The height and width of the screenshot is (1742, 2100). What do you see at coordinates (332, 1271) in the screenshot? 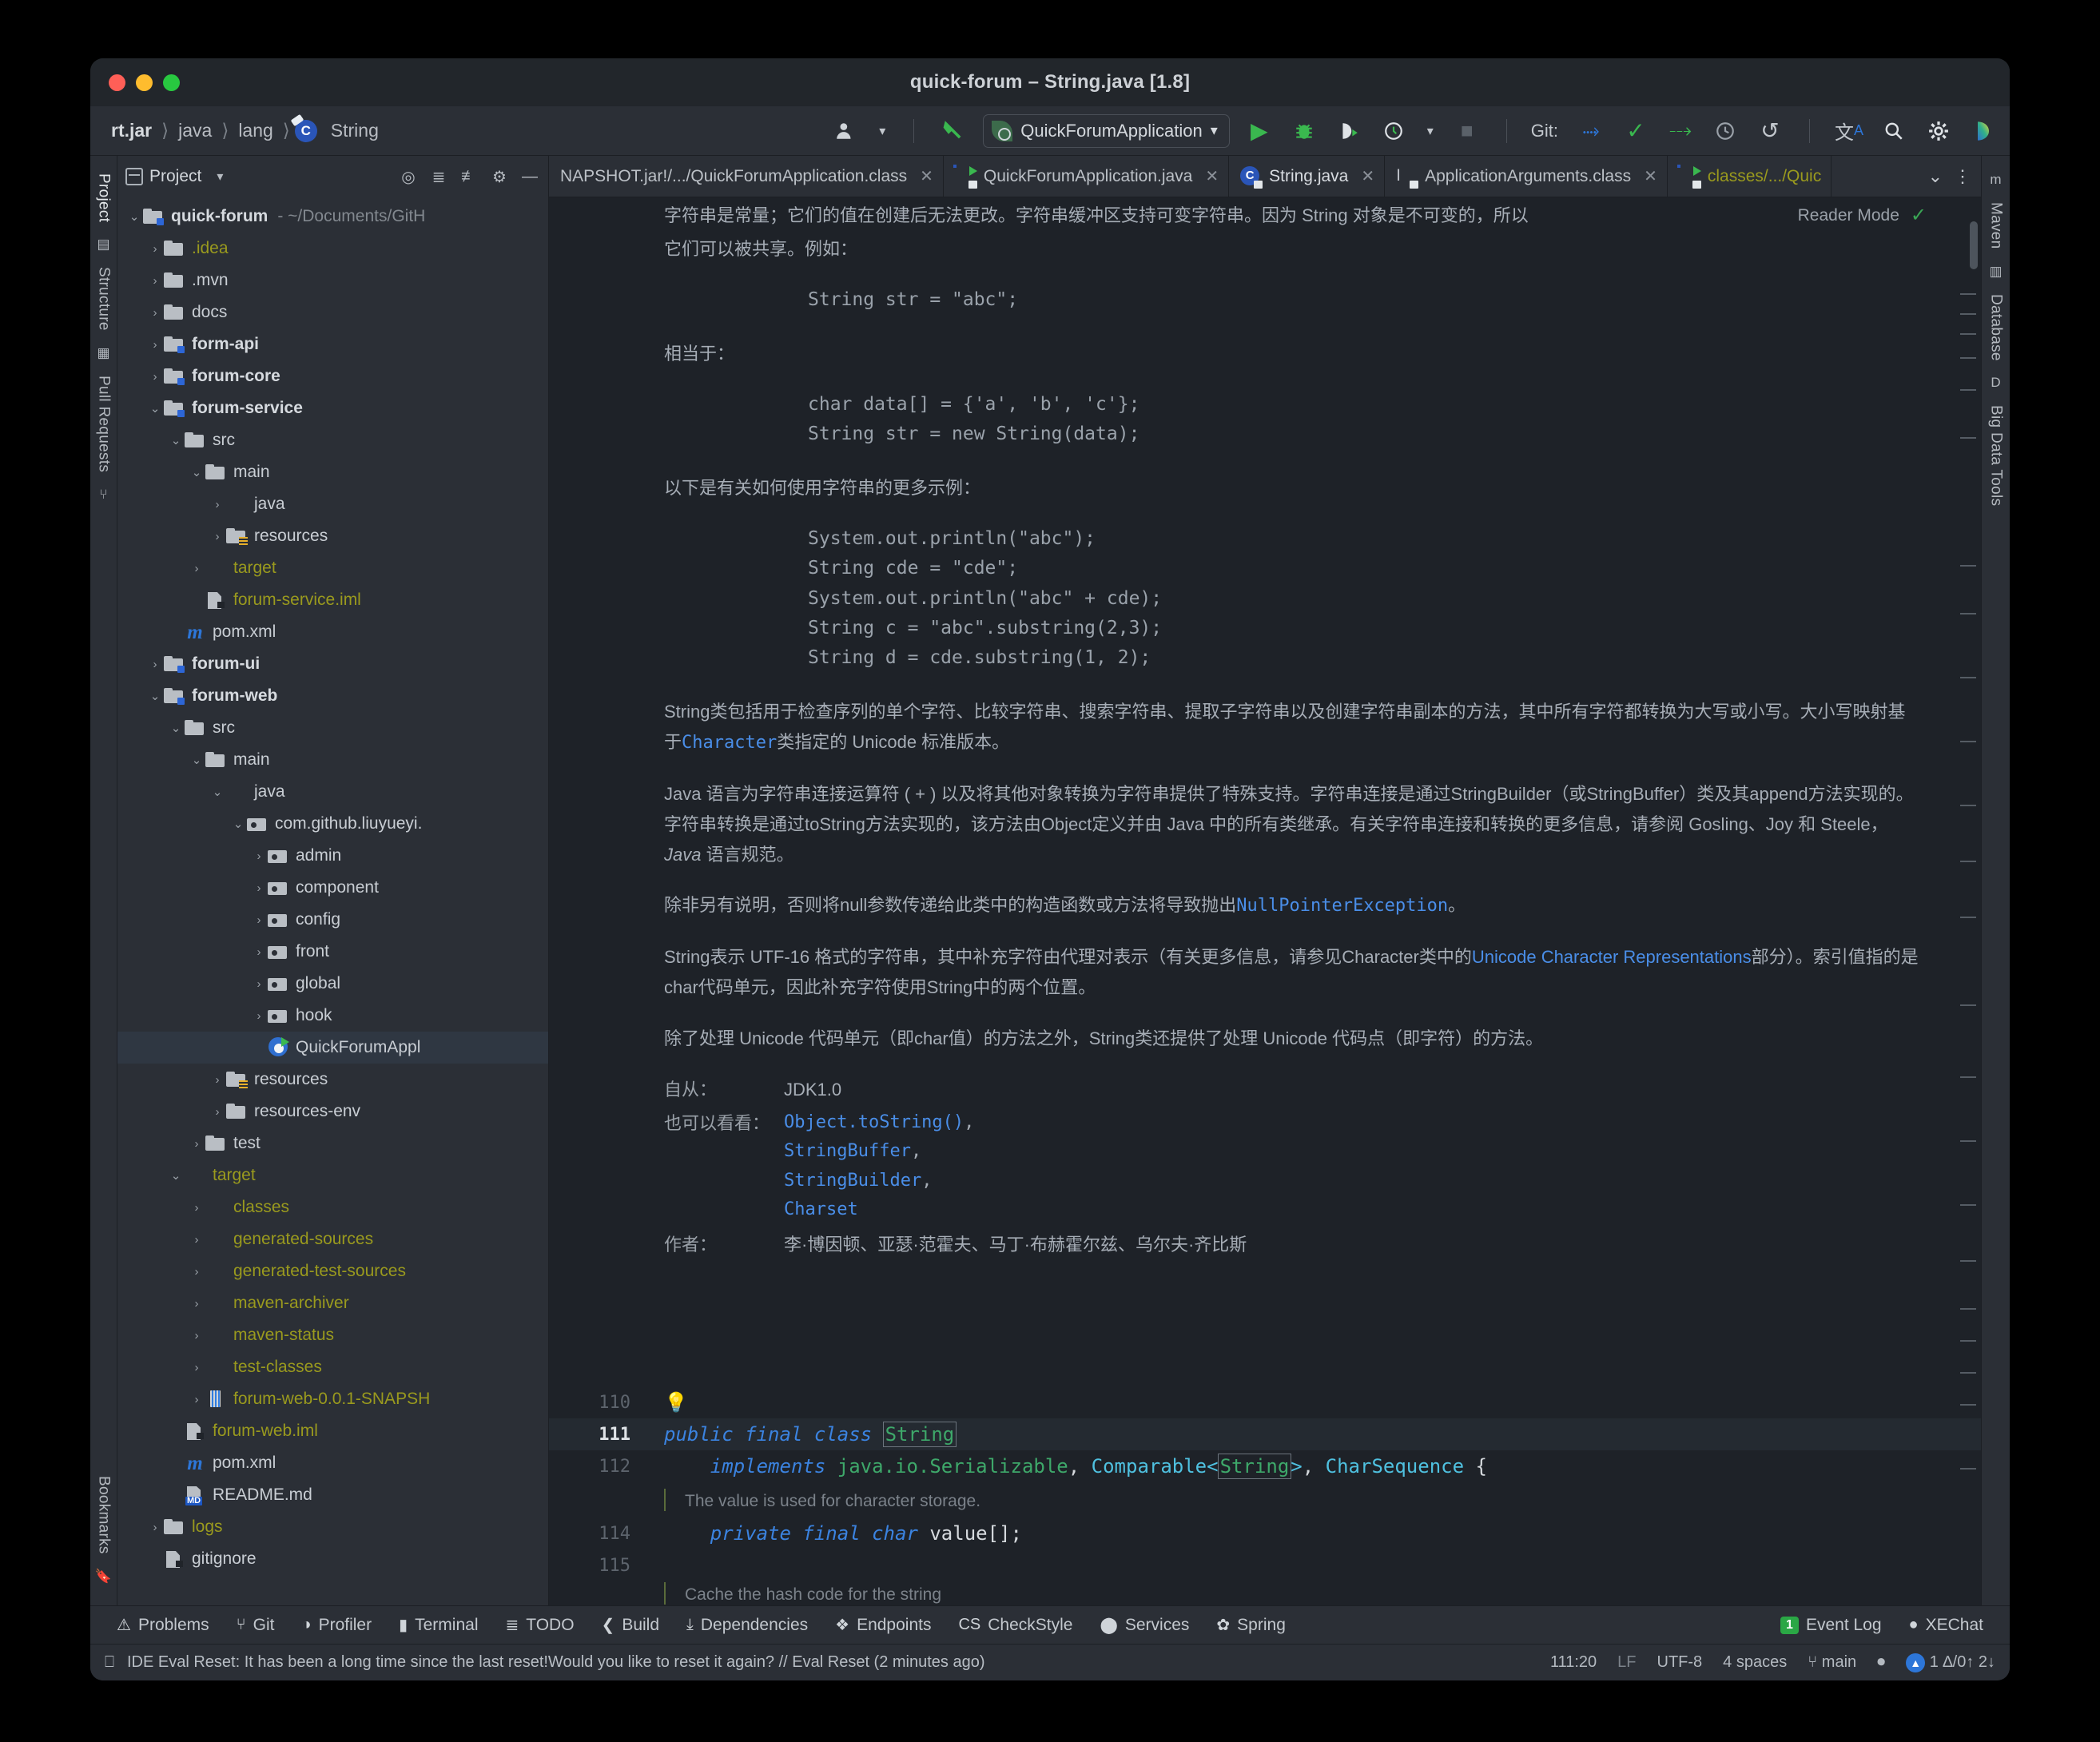
I see `tree-row-generated-test-sources: › generated-test-sources` at bounding box center [332, 1271].